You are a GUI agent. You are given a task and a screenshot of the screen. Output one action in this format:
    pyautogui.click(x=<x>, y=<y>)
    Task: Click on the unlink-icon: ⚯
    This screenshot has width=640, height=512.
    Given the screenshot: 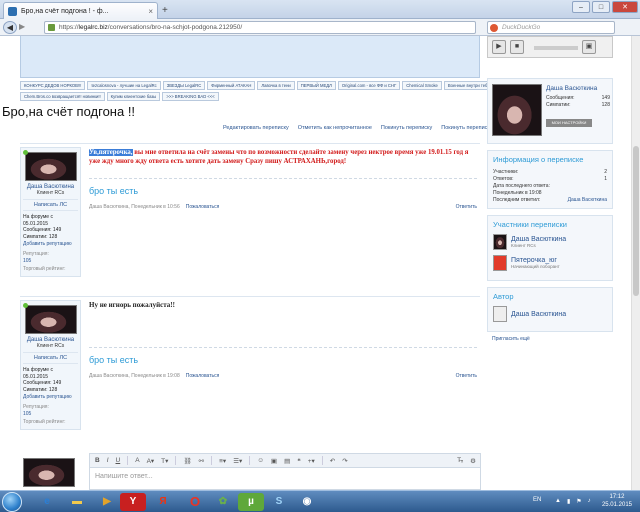 What is the action you would take?
    pyautogui.click(x=201, y=461)
    